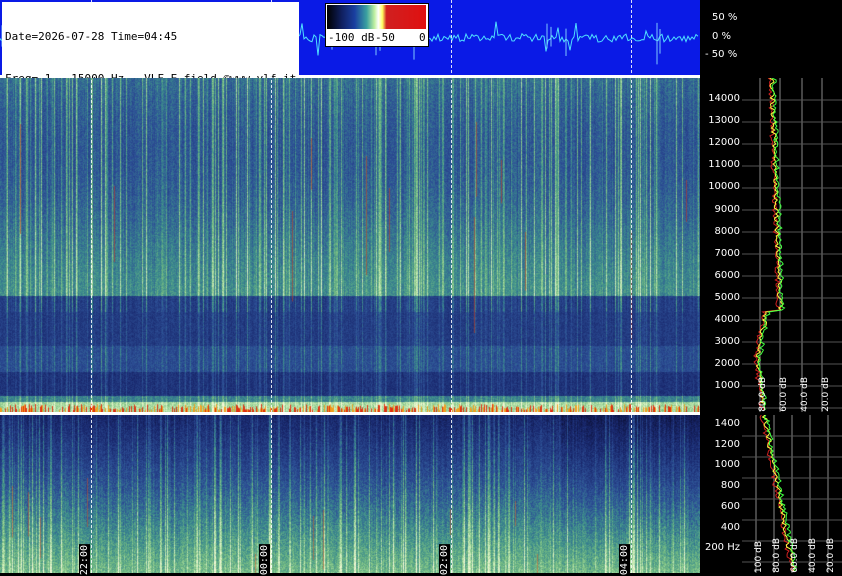 The height and width of the screenshot is (576, 842). Describe the element at coordinates (759, 557) in the screenshot. I see `db-tick-label: 100 dB` at that location.